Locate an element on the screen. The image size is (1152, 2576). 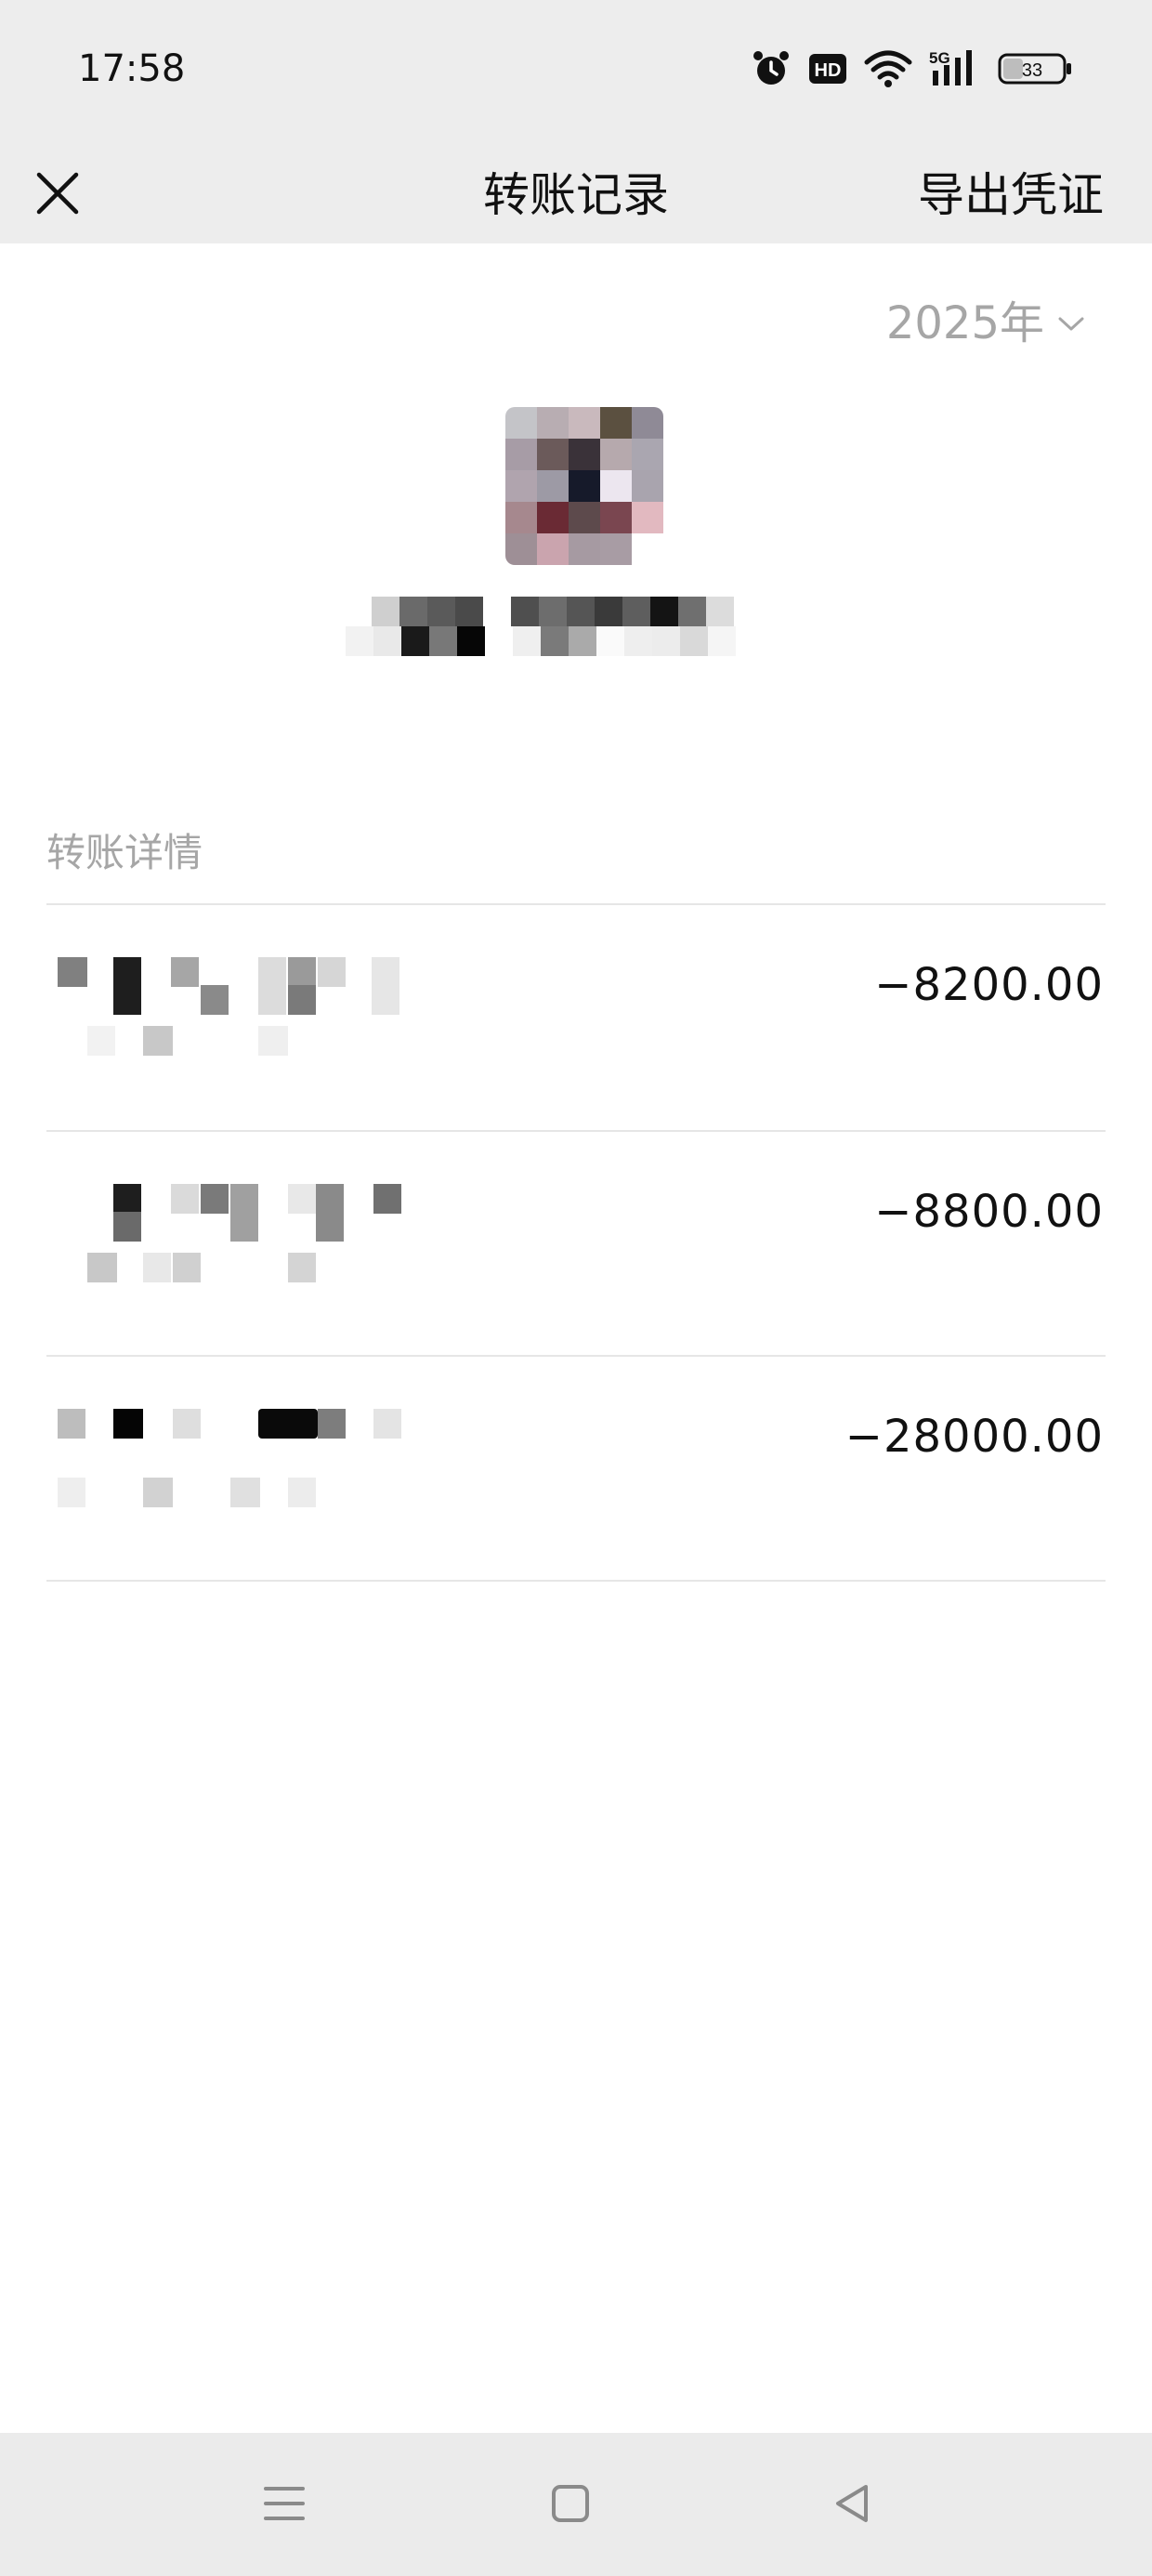
back-button is located at coordinates (853, 2503).